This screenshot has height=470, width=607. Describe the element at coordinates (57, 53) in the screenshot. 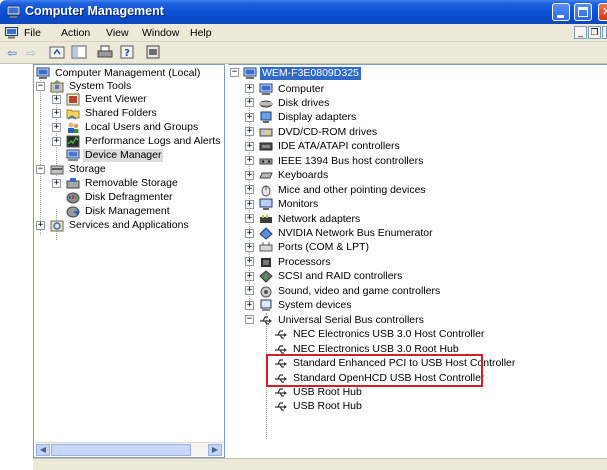

I see `up-level-button` at that location.